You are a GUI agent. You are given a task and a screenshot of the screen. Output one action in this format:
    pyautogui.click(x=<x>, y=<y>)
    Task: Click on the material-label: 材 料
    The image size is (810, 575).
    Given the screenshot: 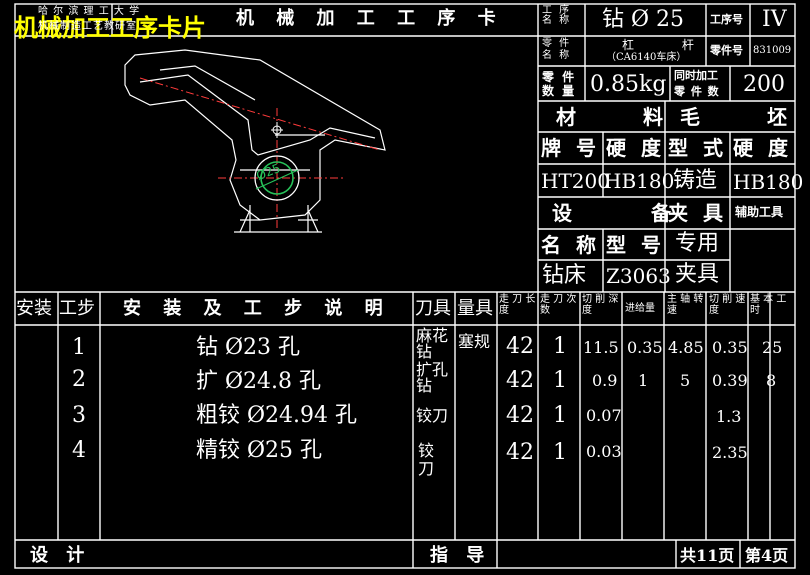 What is the action you would take?
    pyautogui.click(x=624, y=117)
    